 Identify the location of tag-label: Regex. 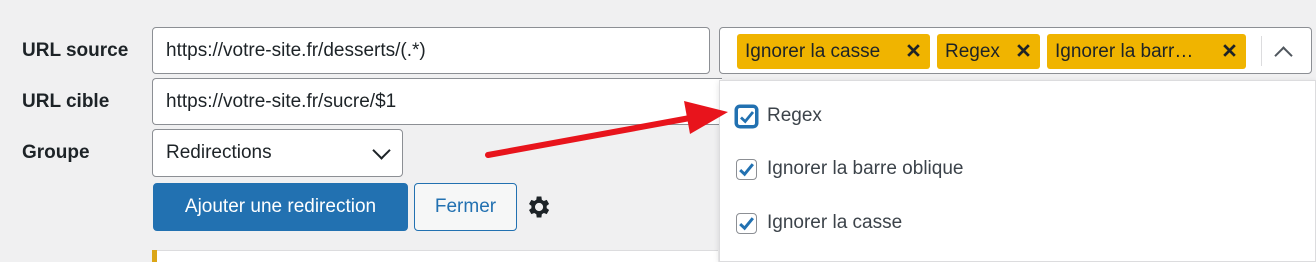
(972, 51).